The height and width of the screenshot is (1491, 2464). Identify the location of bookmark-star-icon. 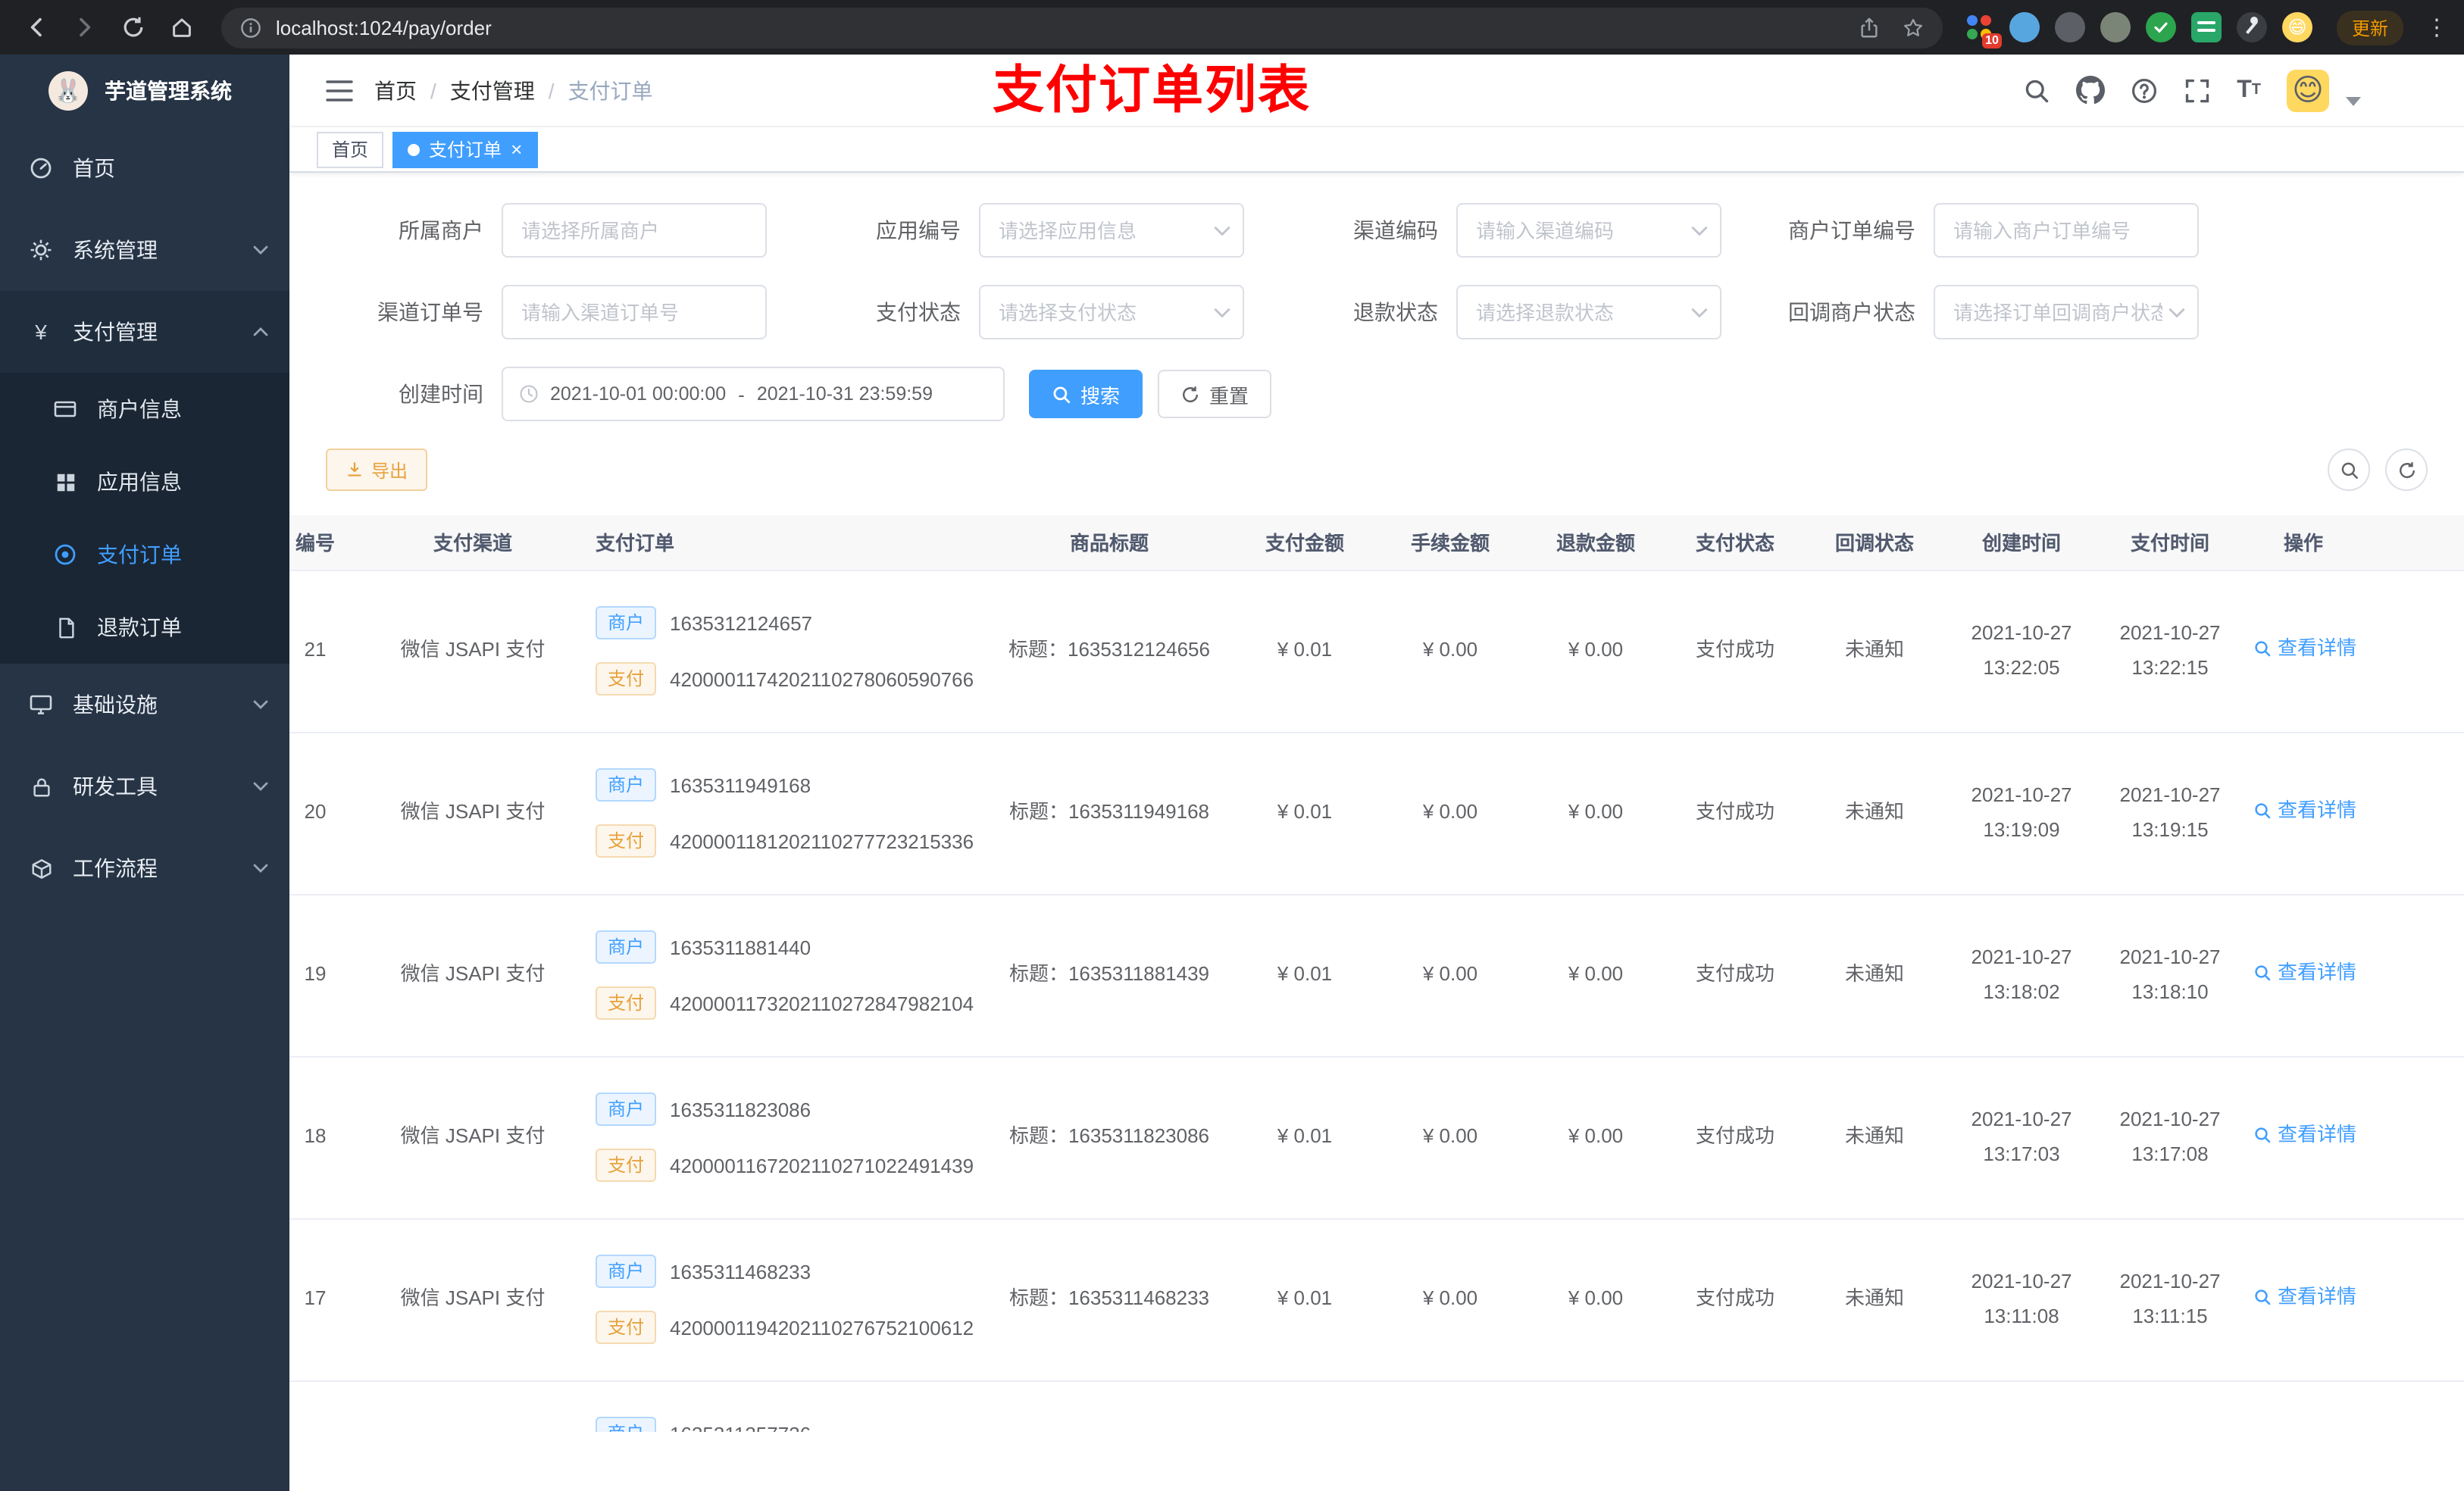
(1913, 27).